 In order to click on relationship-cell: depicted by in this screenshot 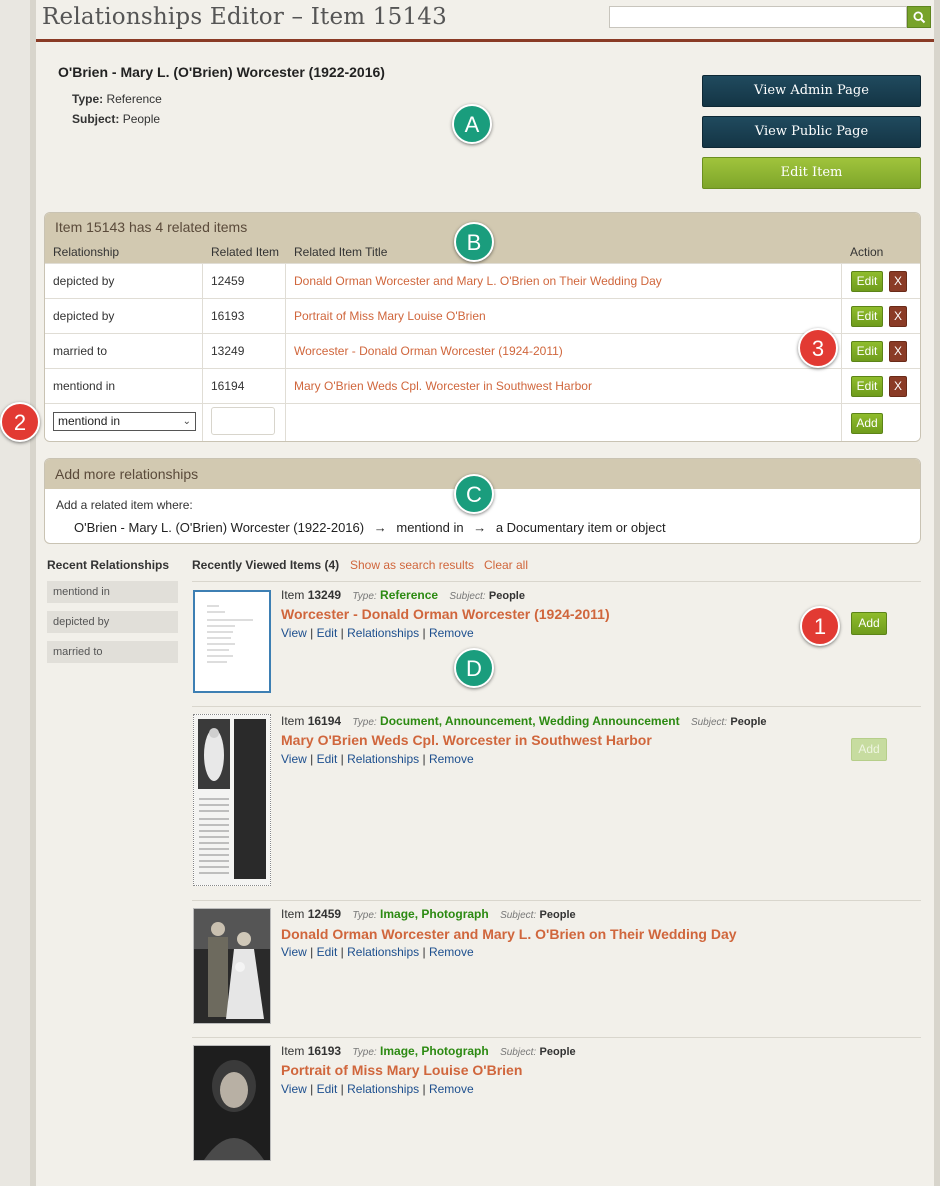, I will do `click(124, 281)`.